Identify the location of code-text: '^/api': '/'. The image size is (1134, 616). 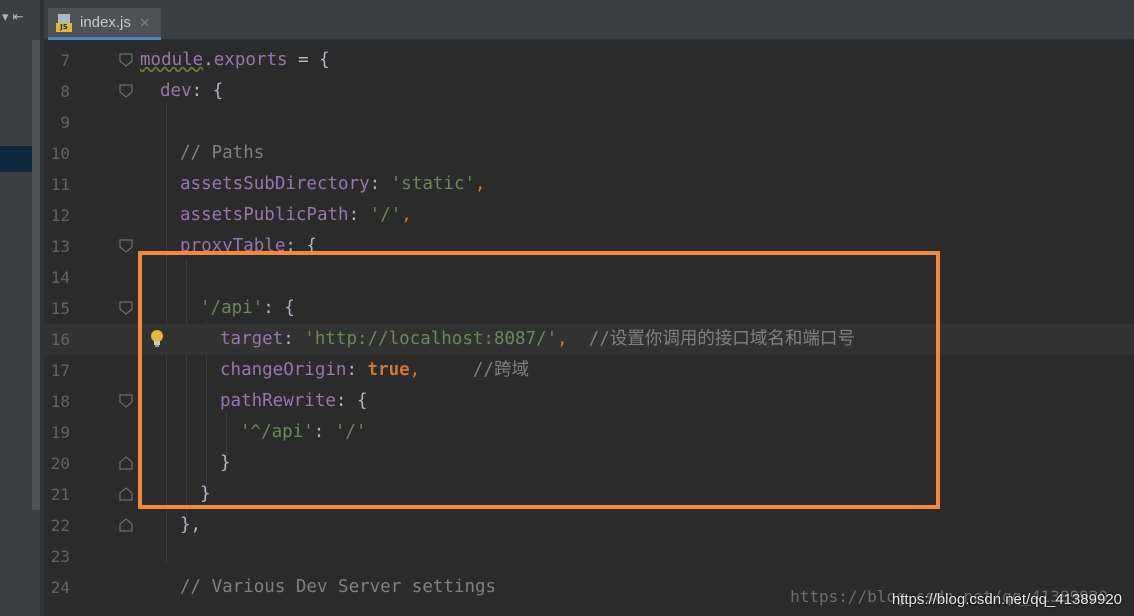
(303, 432).